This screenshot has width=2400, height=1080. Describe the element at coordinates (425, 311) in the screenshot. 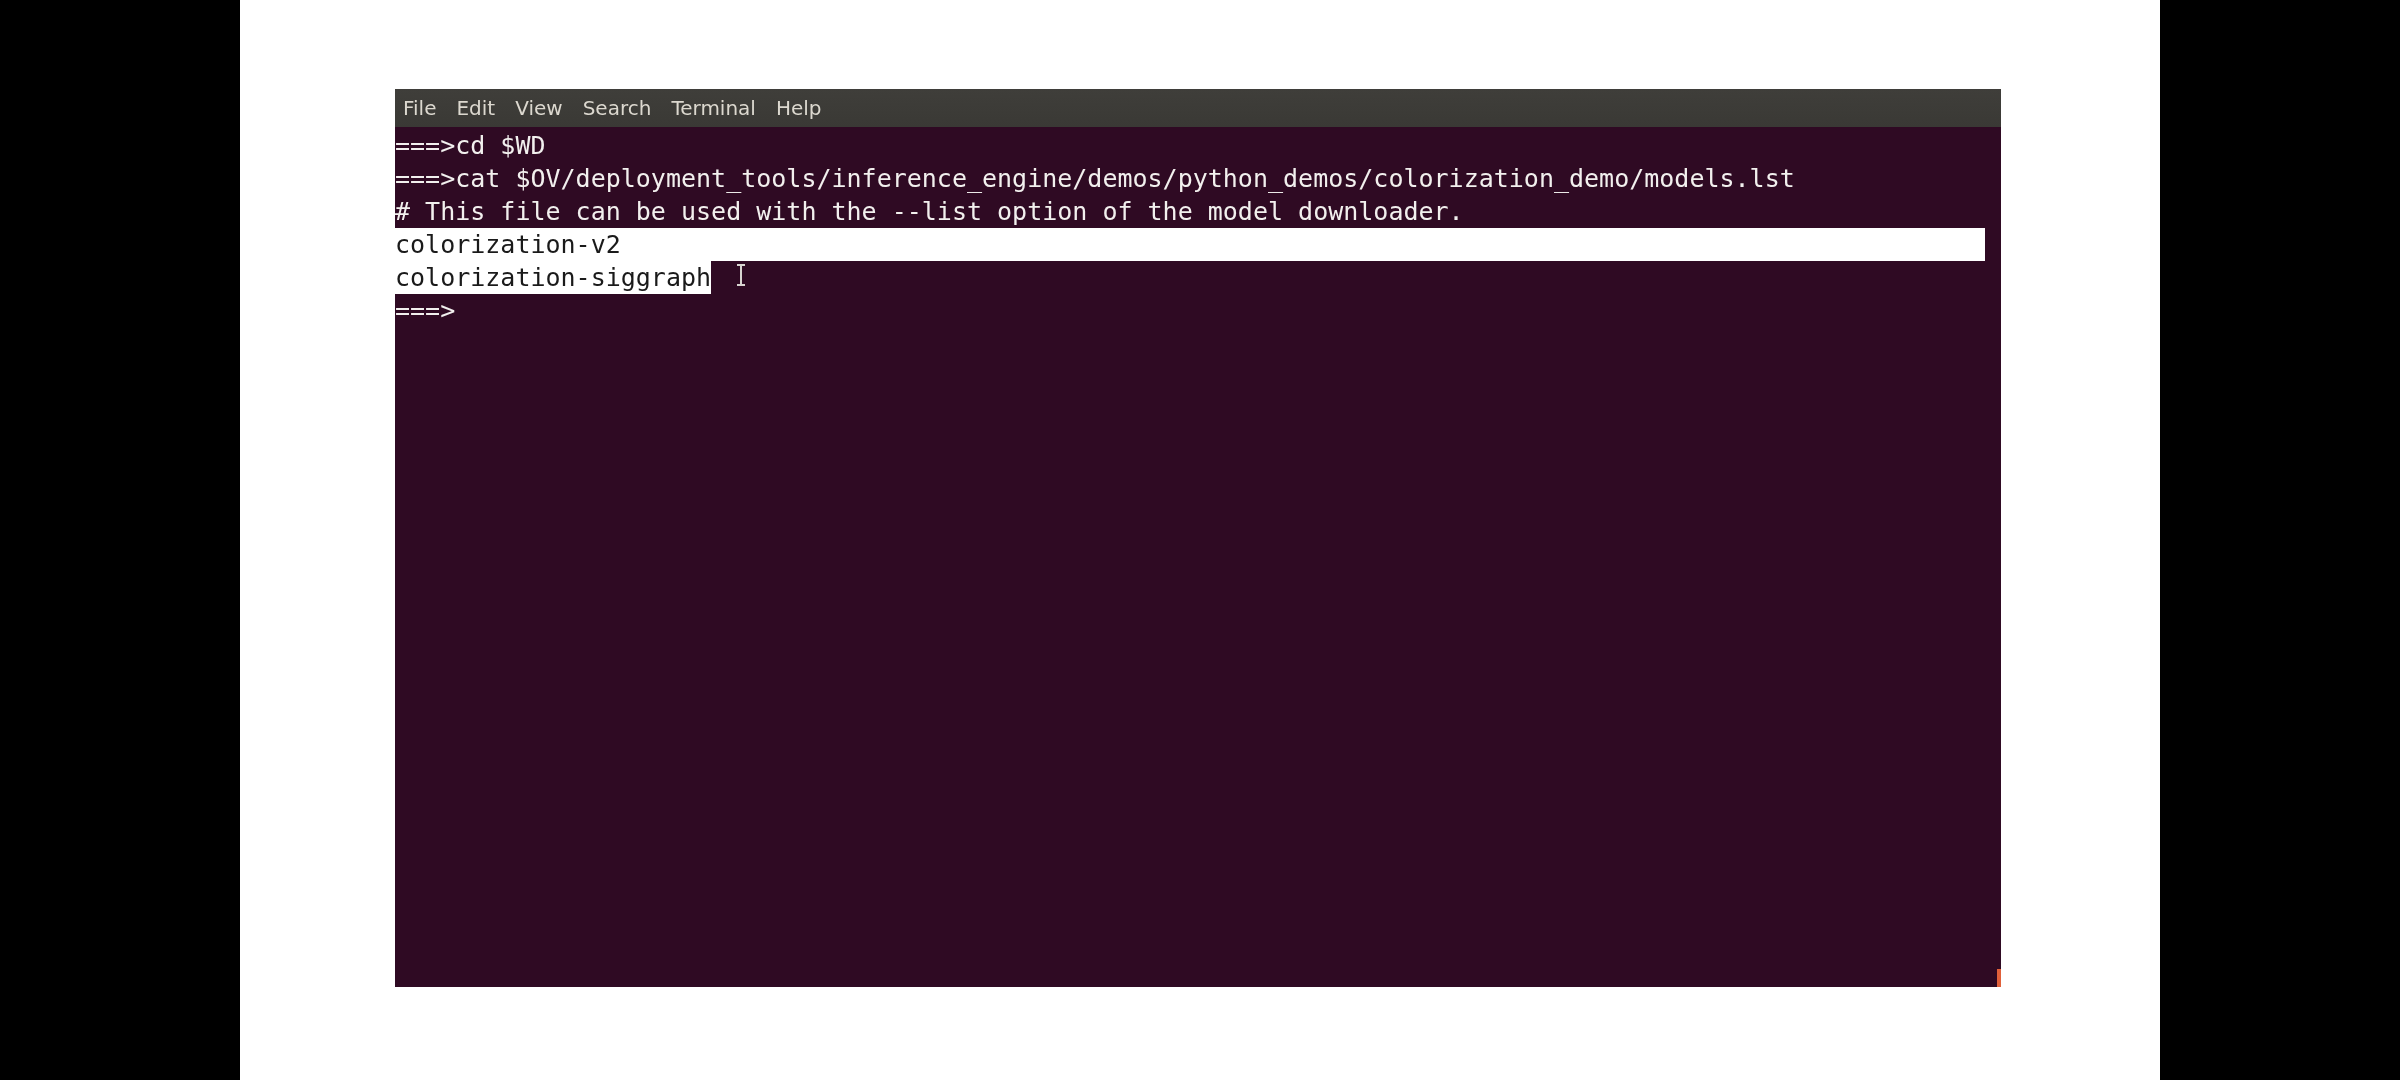

I see `terminal-line: ===>` at that location.